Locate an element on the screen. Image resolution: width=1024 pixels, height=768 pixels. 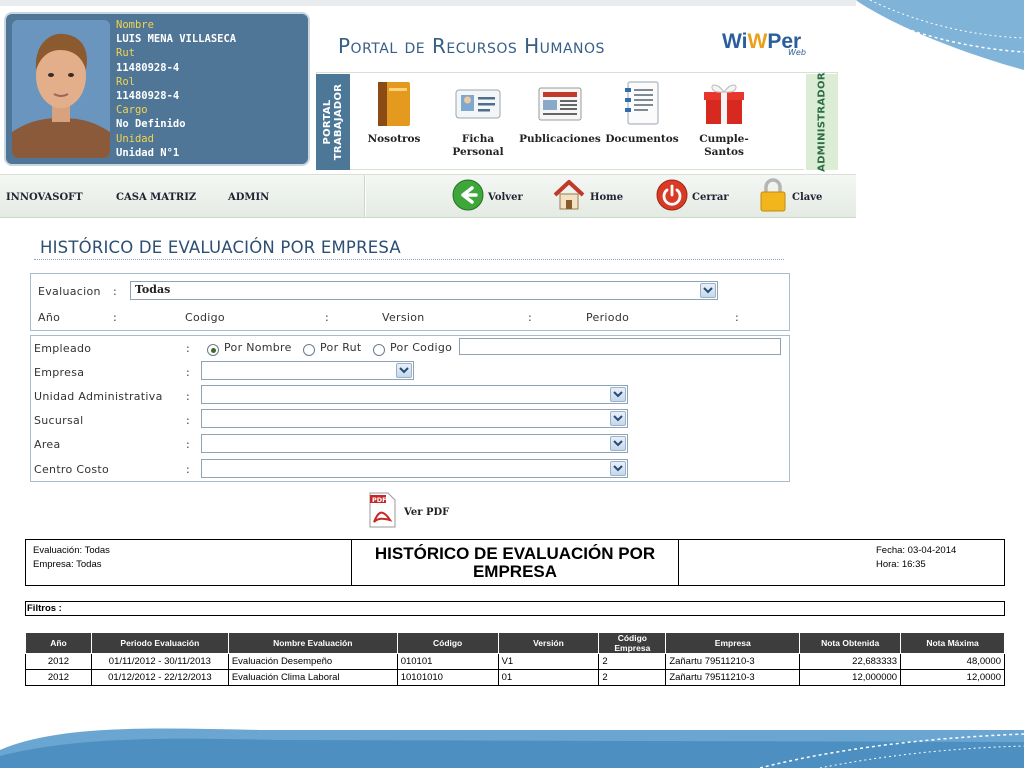
sucursal-label: Sucursal is located at coordinates (59, 420).